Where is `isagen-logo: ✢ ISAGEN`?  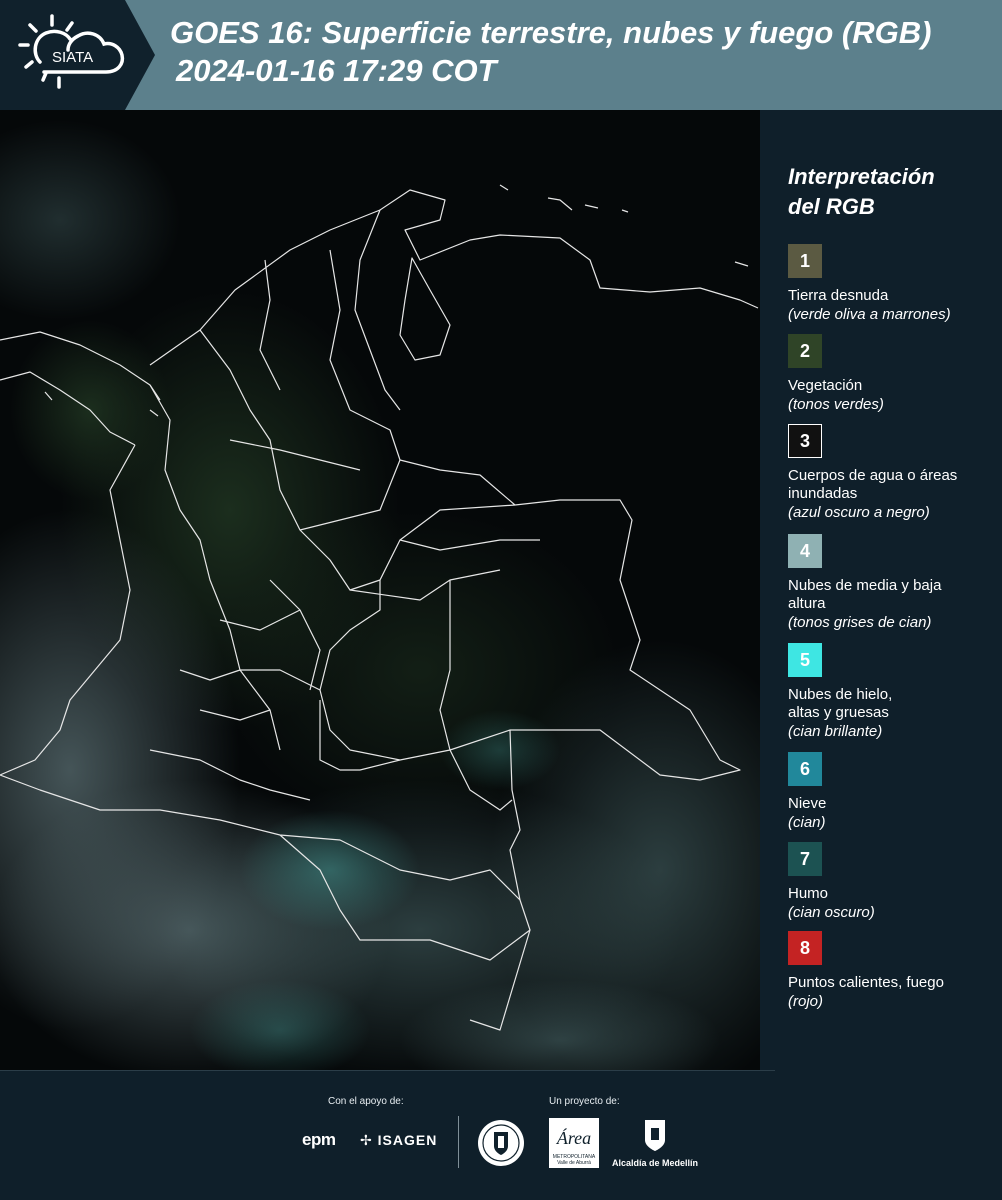 isagen-logo: ✢ ISAGEN is located at coordinates (399, 1140).